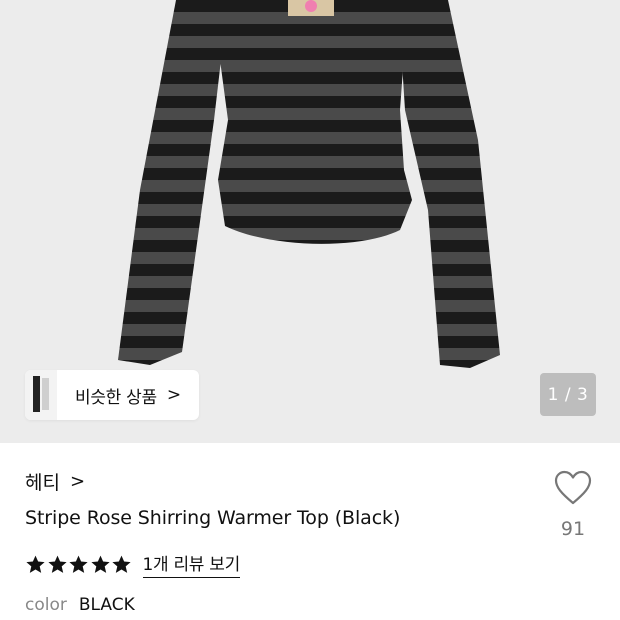 The image size is (620, 620). I want to click on rating-row: 1개 리뷰 보기, so click(132, 564).